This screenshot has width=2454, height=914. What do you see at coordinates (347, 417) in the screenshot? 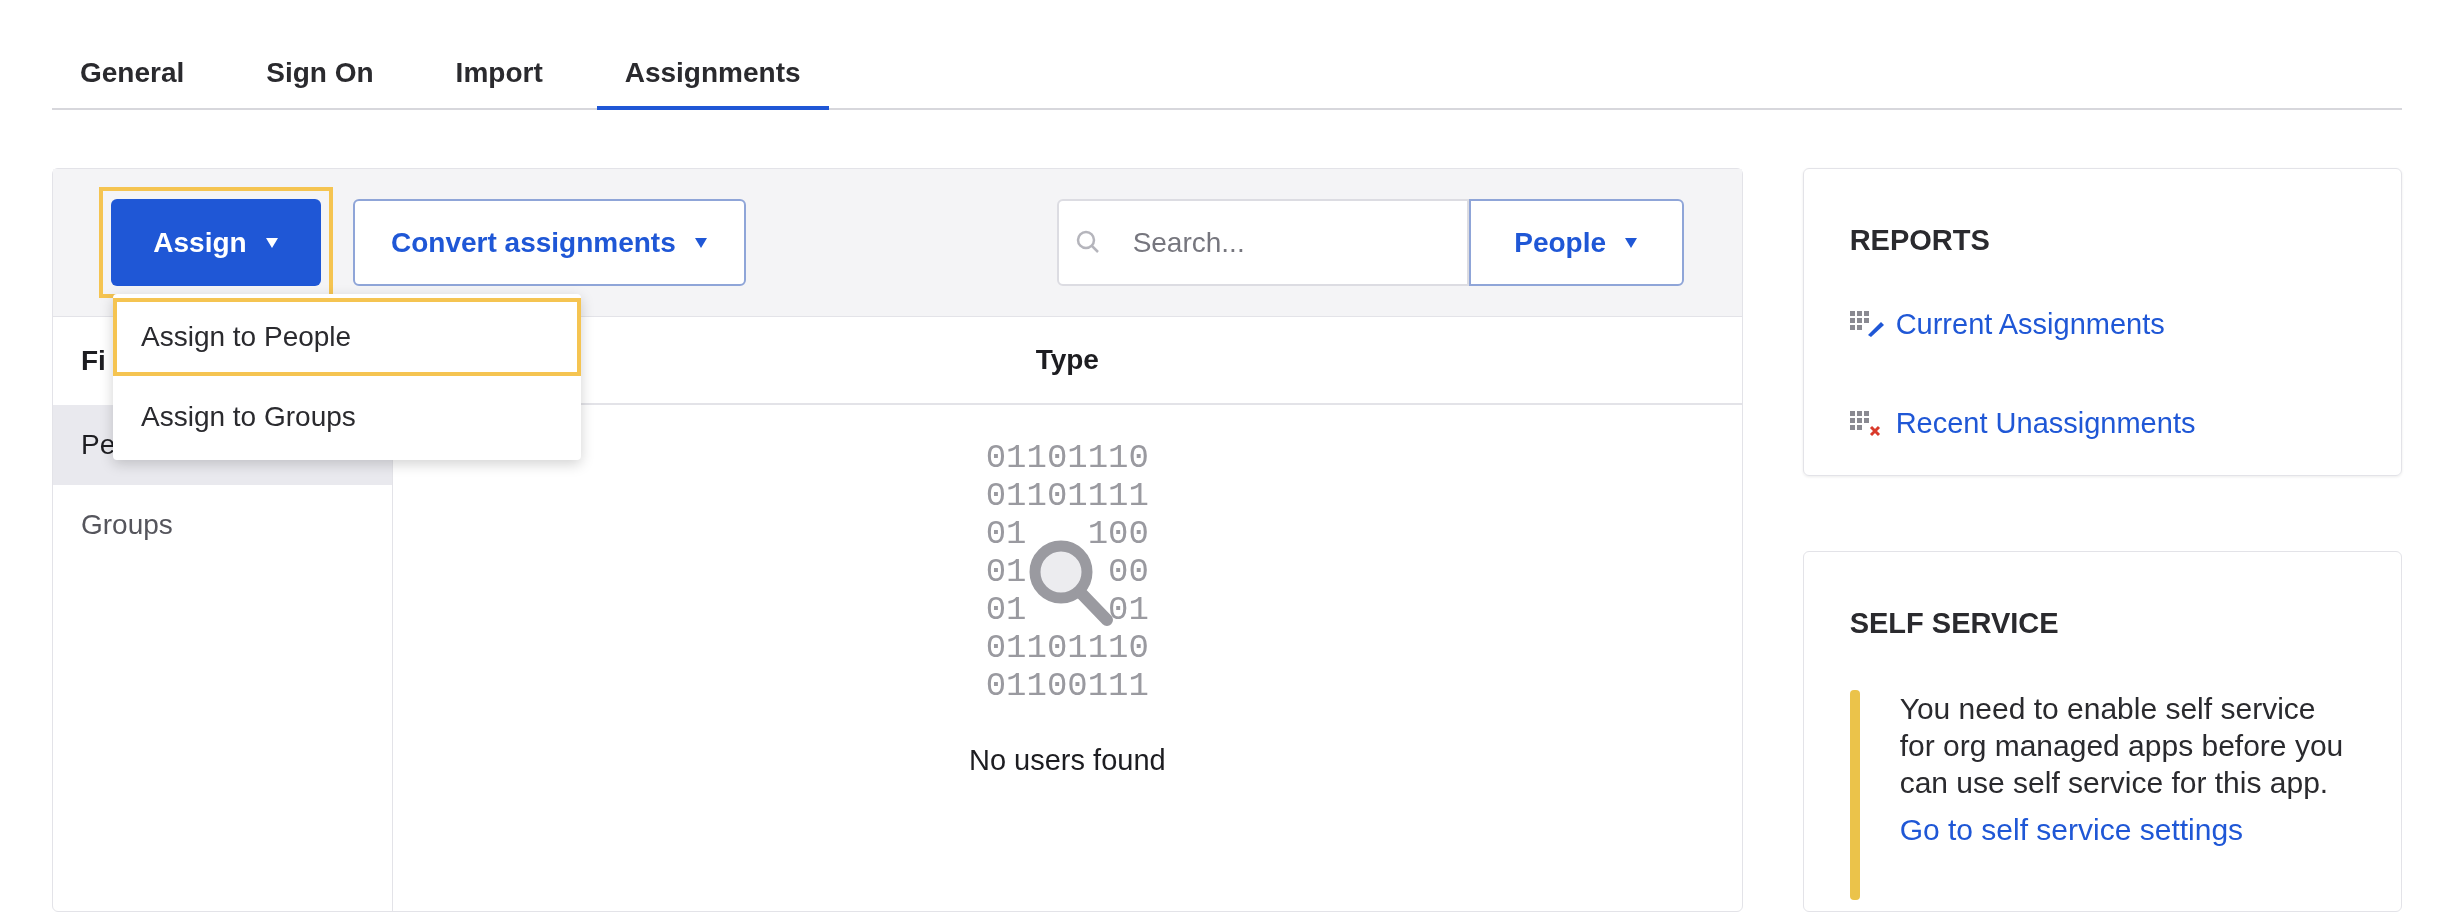
I see `menu-item: Assign to Groups` at bounding box center [347, 417].